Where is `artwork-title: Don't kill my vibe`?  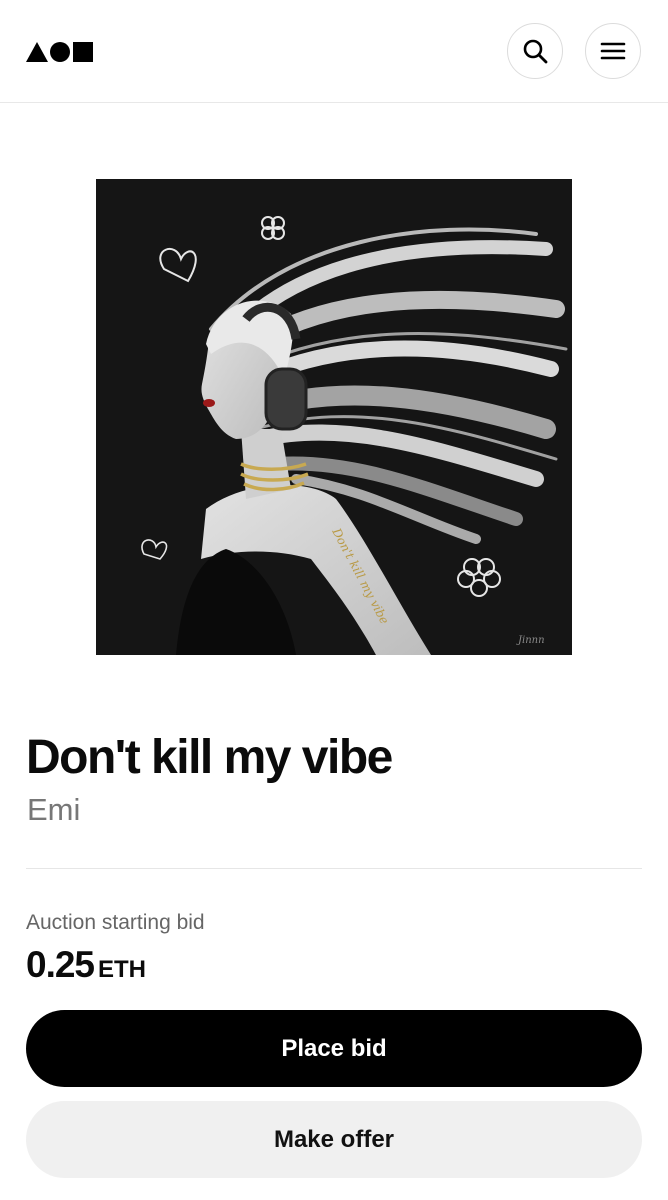
artwork-title: Don't kill my vibe is located at coordinates (209, 757).